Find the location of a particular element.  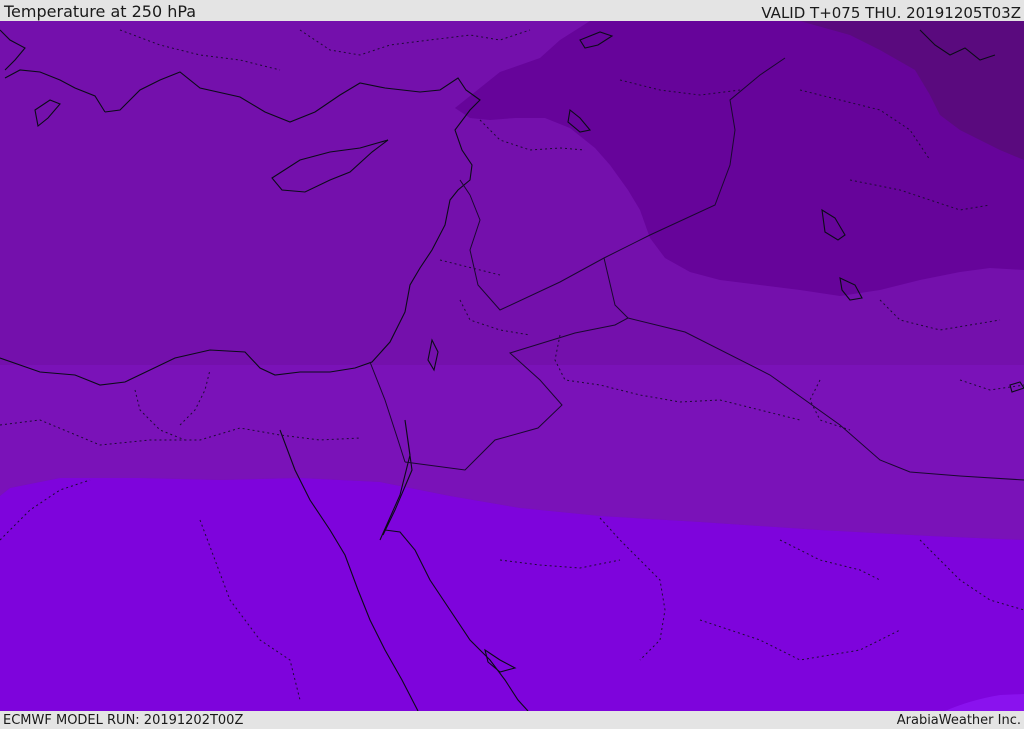

model-run: ECMWF MODEL RUN: 20191202T00Z is located at coordinates (123, 720).